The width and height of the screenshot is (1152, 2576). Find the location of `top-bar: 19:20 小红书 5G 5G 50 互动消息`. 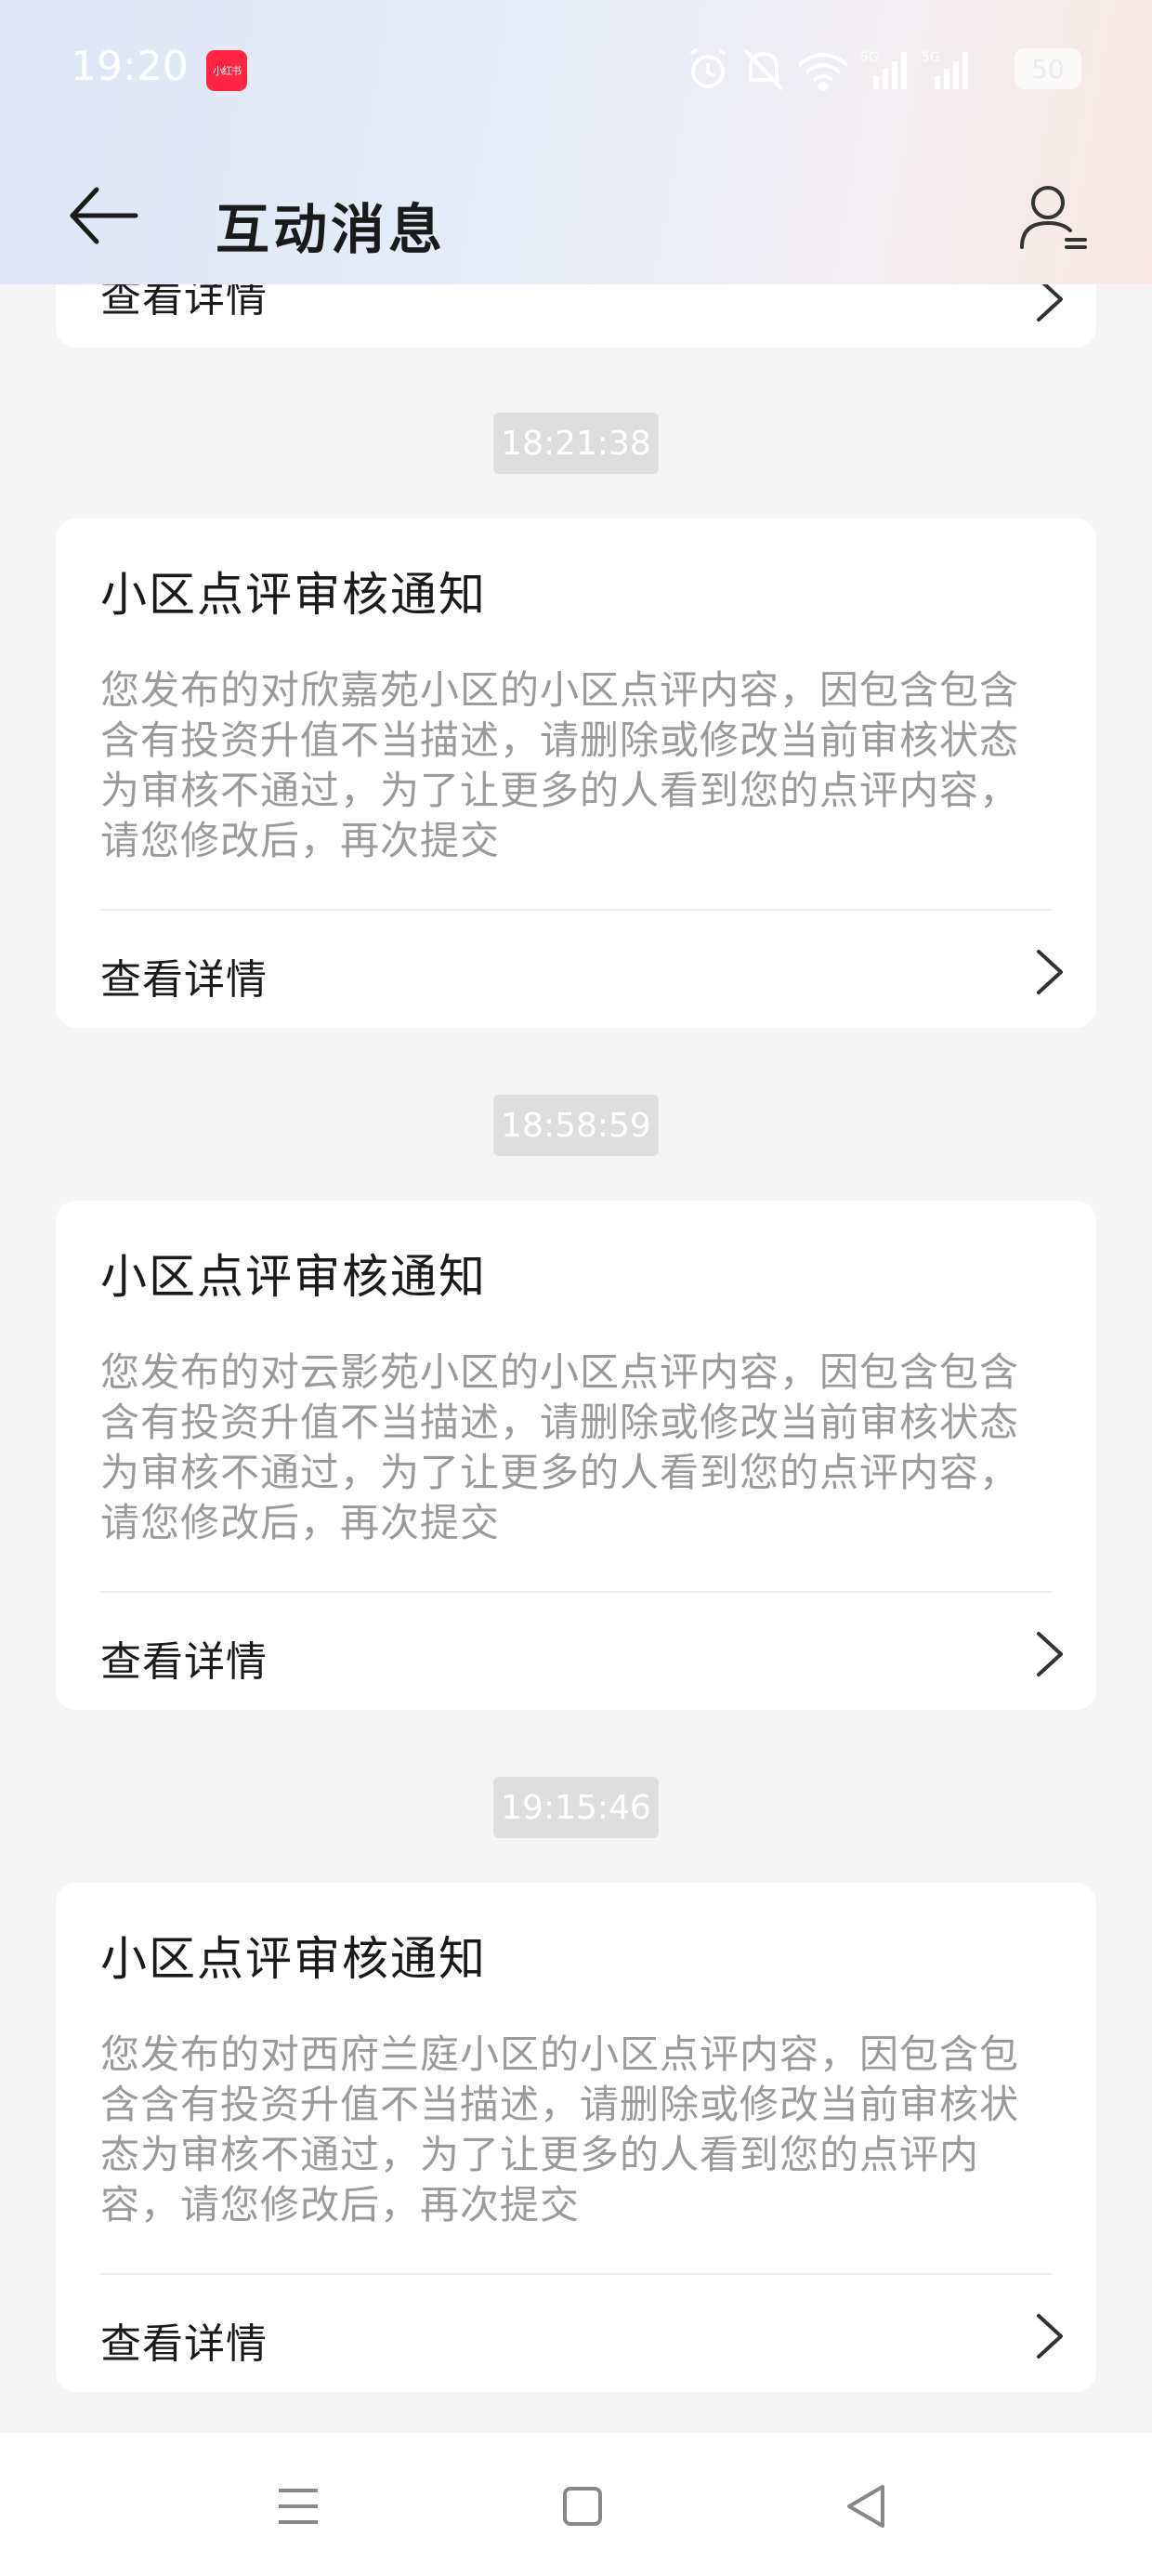

top-bar: 19:20 小红书 5G 5G 50 互动消息 is located at coordinates (576, 142).